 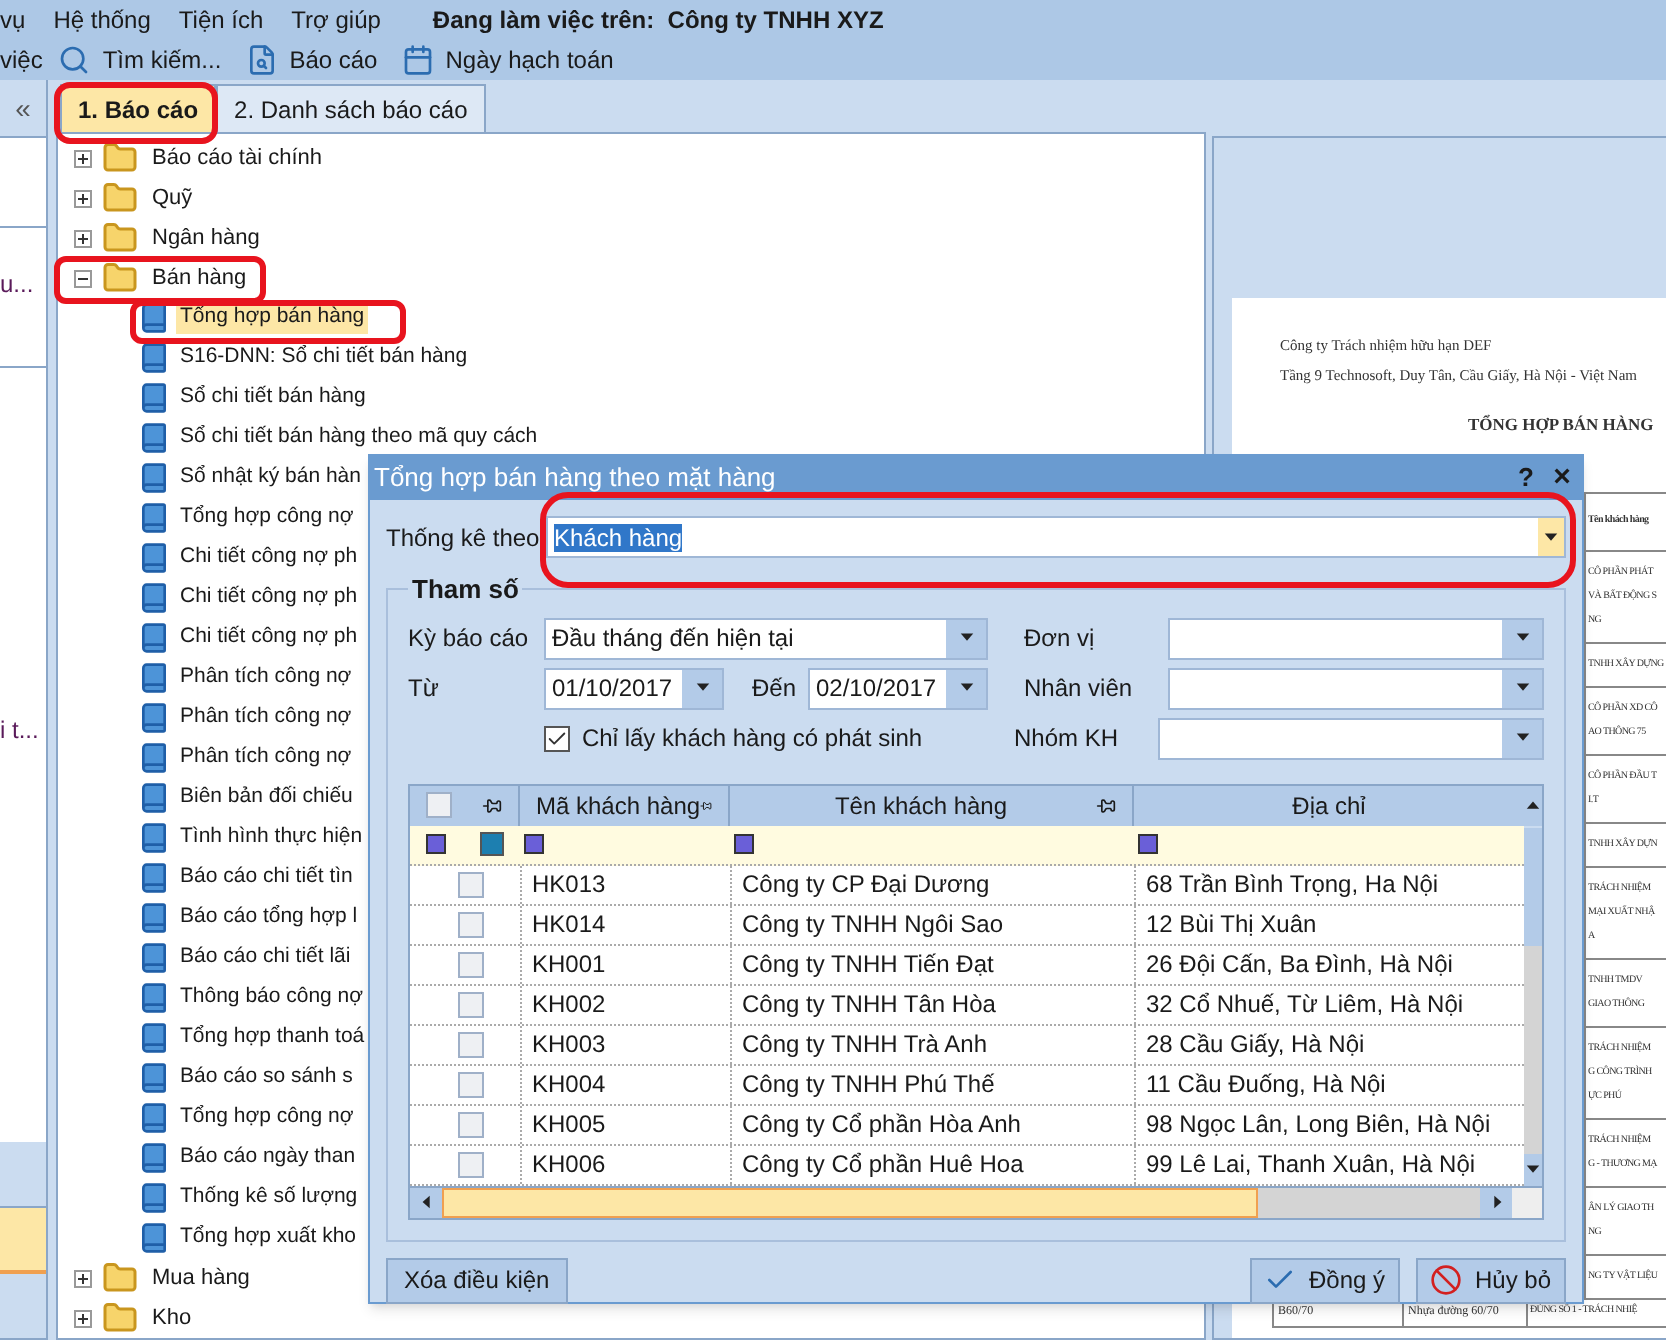 I want to click on table-cell: Công ty TNHH Trà Anh, so click(x=932, y=1044).